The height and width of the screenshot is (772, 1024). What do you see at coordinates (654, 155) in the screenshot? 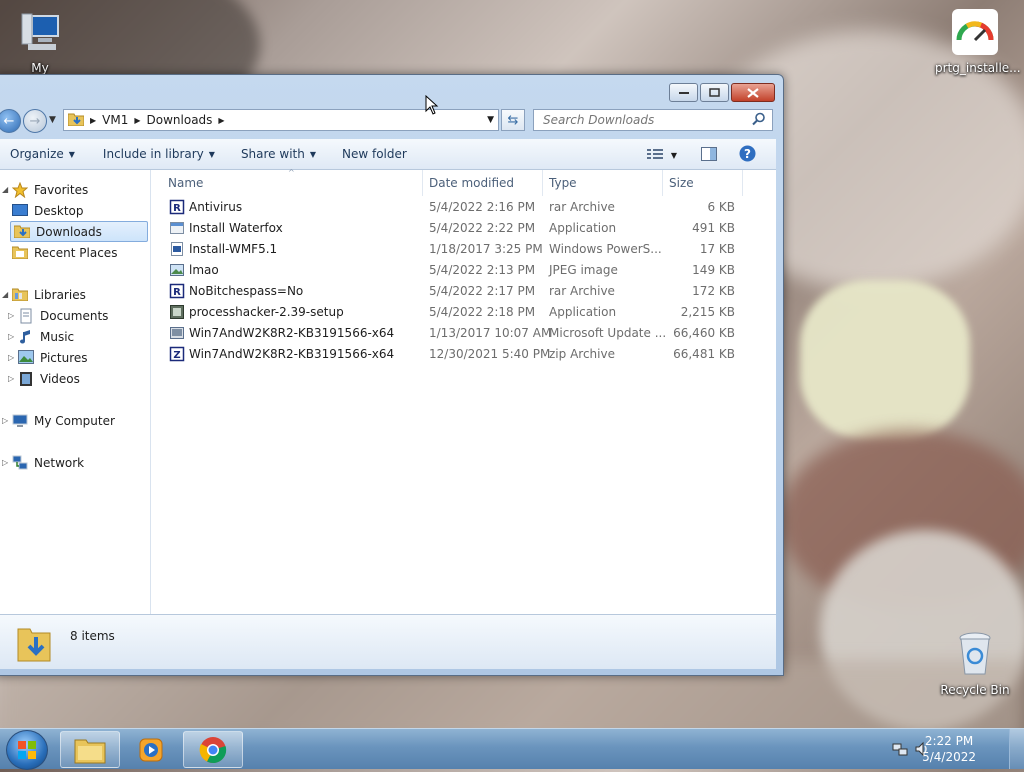
I see `change-view-icon` at bounding box center [654, 155].